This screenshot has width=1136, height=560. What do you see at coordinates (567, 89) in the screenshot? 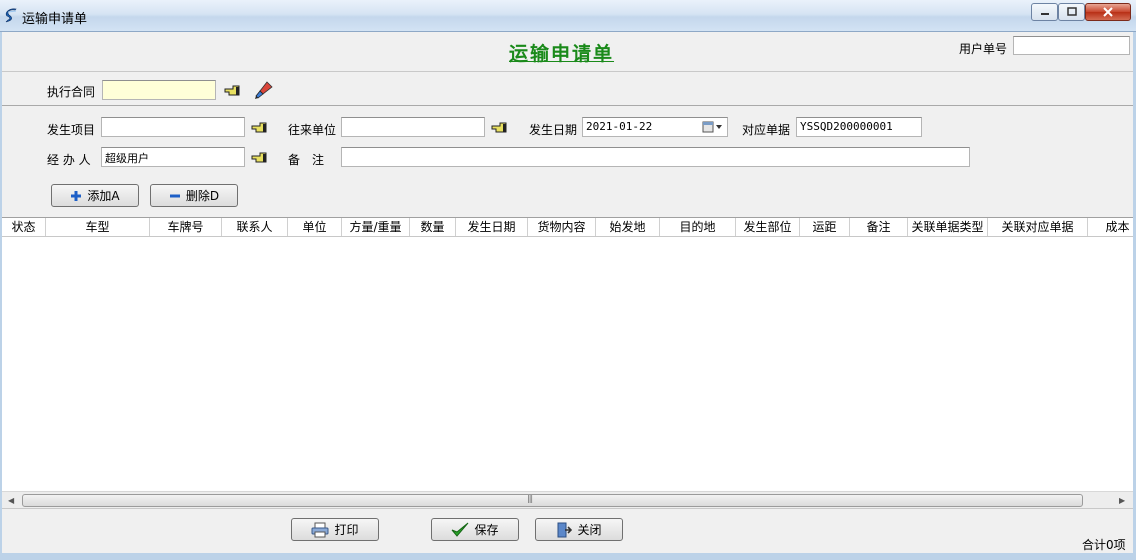
I see `contract-band: 执行合同` at bounding box center [567, 89].